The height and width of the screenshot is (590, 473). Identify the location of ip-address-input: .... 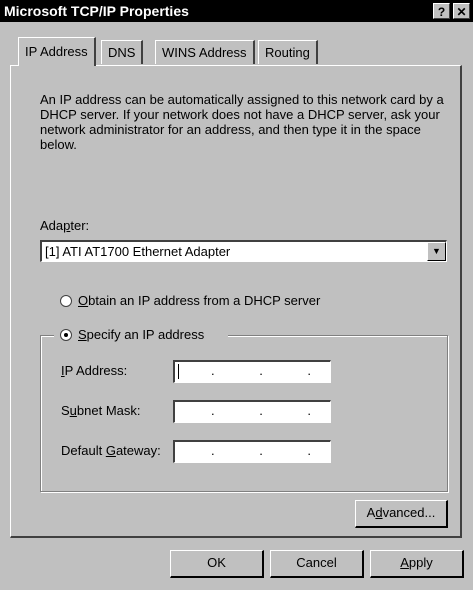
(252, 371).